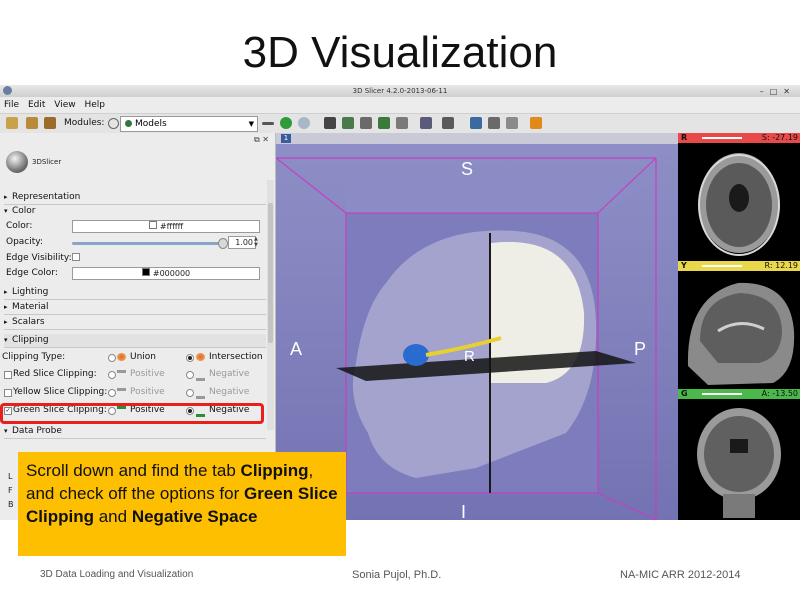 This screenshot has height=600, width=800. I want to click on red-slice-checkbox, so click(8, 375).